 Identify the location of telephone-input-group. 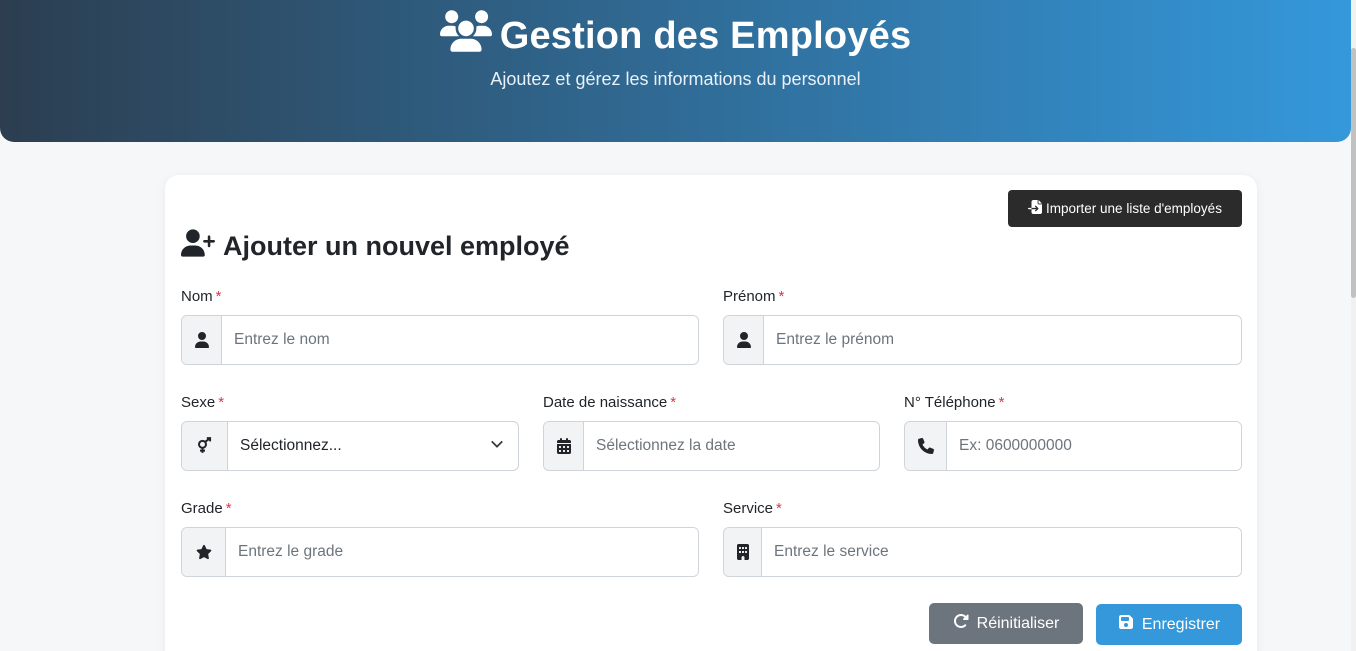
(1073, 446).